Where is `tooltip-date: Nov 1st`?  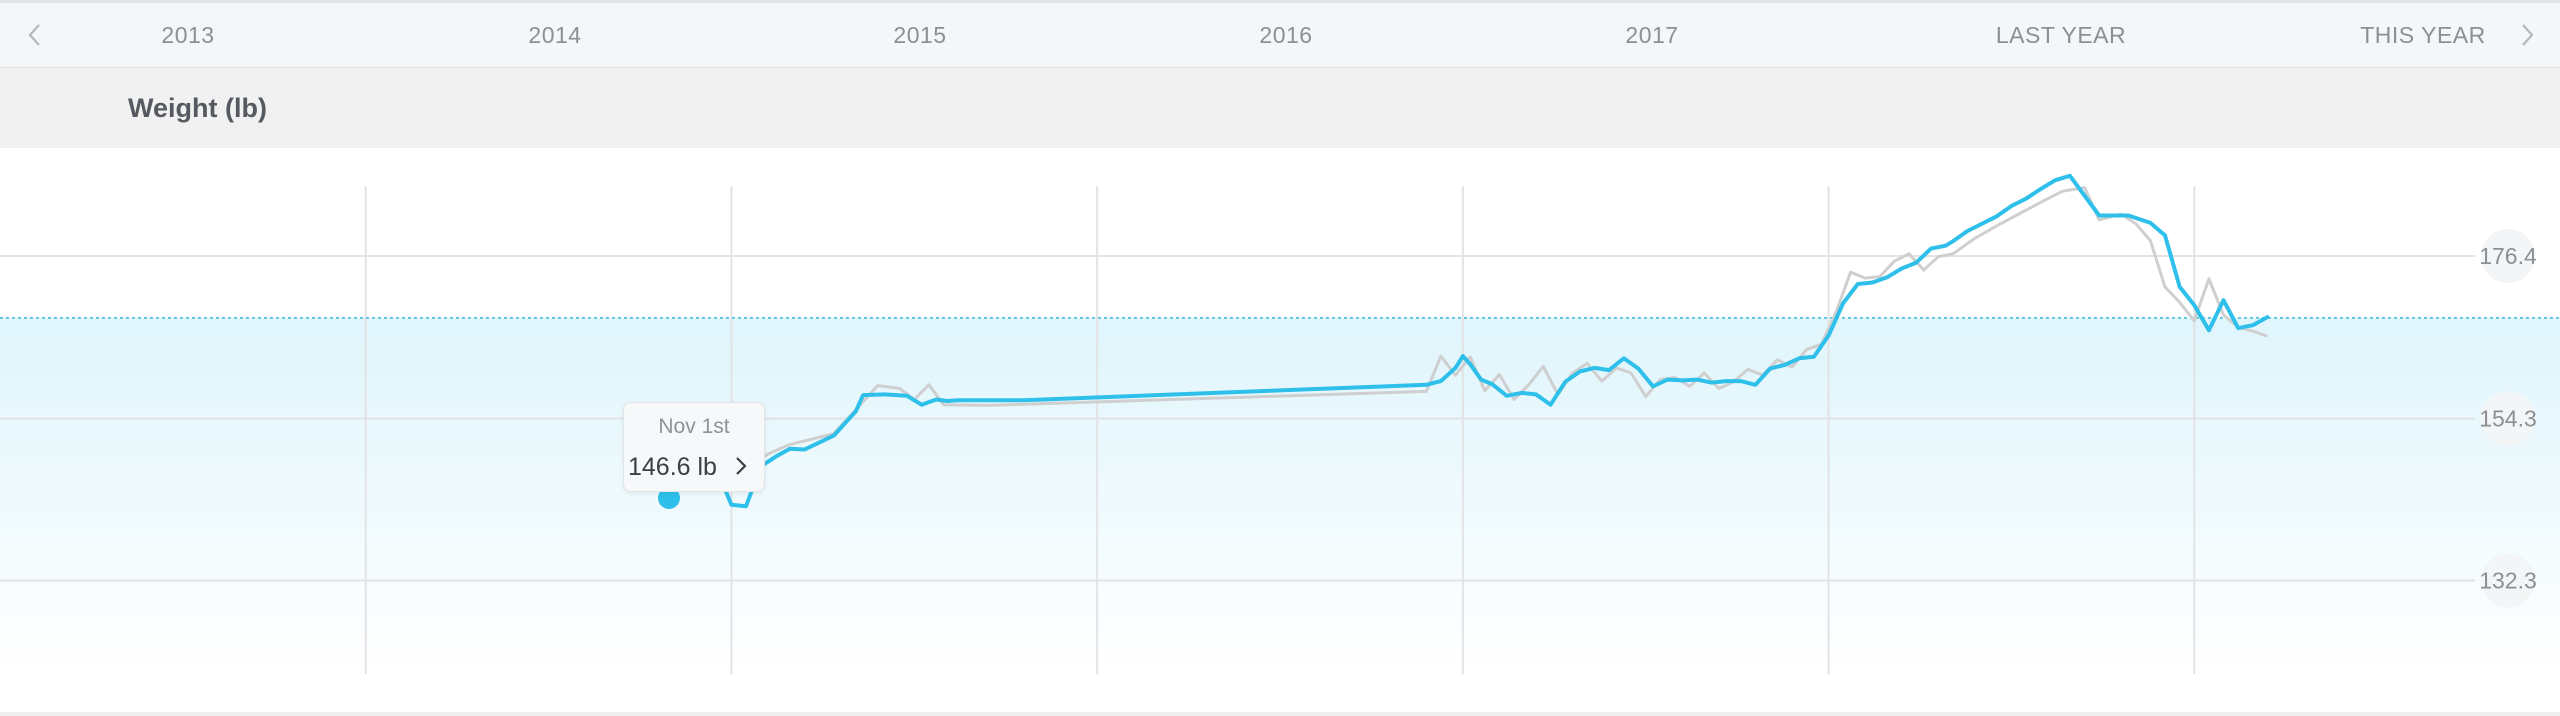 tooltip-date: Nov 1st is located at coordinates (694, 426).